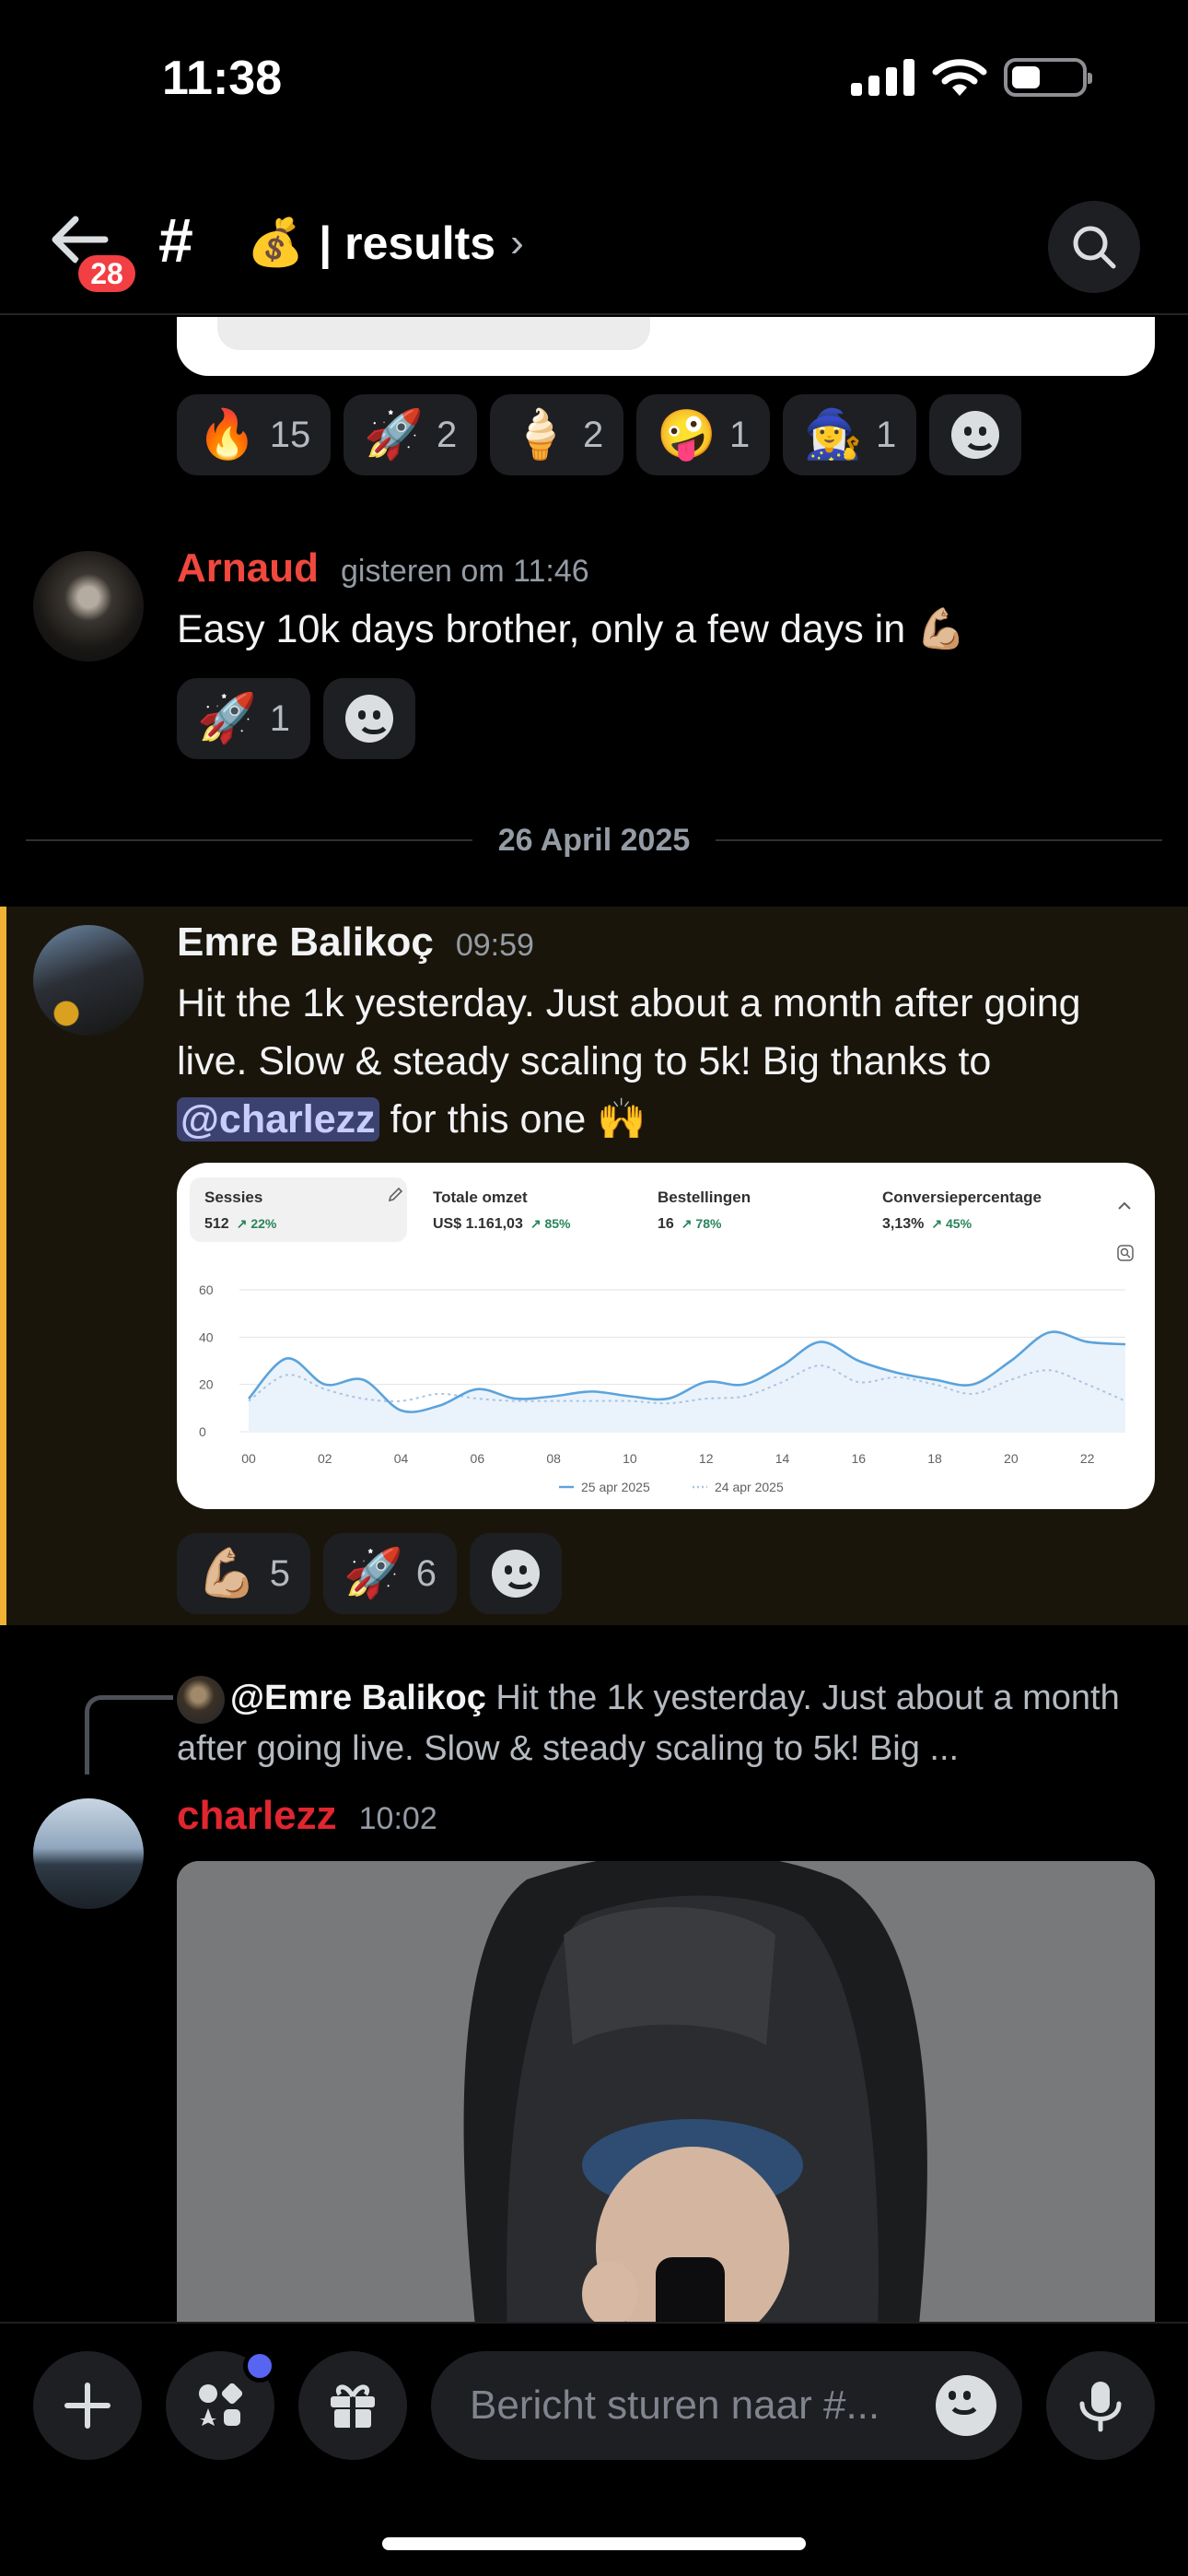 The height and width of the screenshot is (2576, 1188). I want to click on microphone-icon, so click(1100, 2407).